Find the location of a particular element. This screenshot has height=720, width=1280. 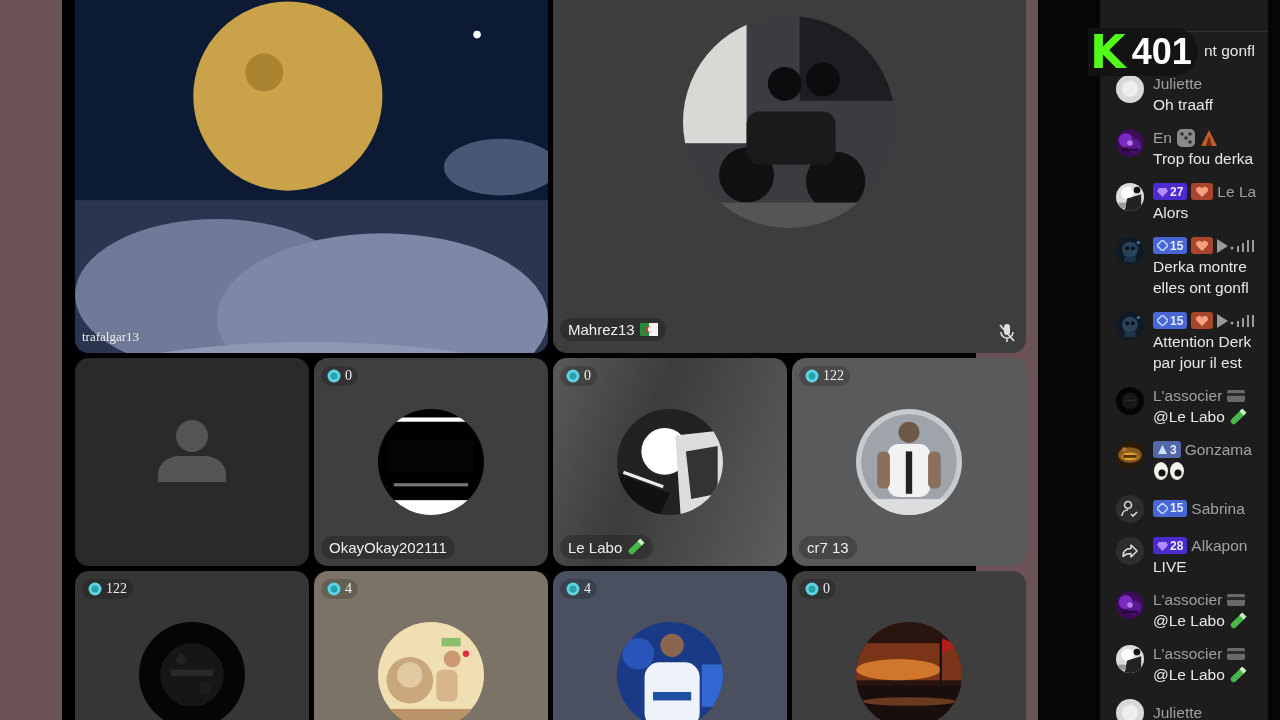

chat-message: Alors is located at coordinates (1171, 213).